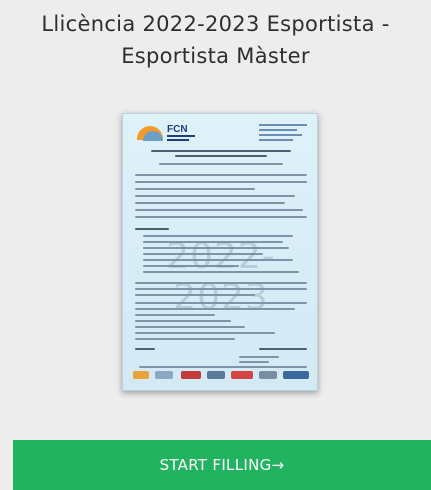 The image size is (431, 490). I want to click on form-title-line-2: Esportista Màster, so click(215, 56).